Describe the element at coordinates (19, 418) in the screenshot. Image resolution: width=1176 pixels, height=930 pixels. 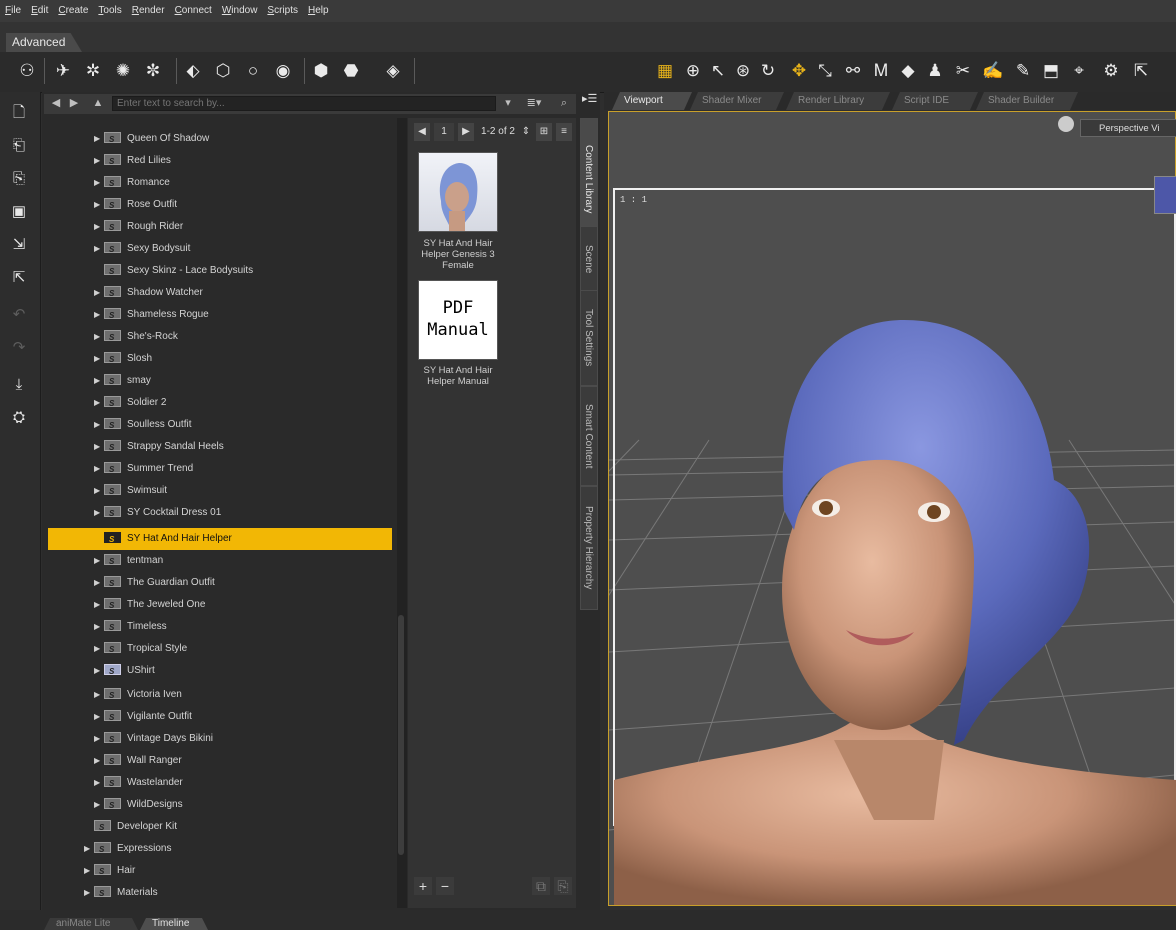
I see `figure-tool-icon: ⛭` at that location.